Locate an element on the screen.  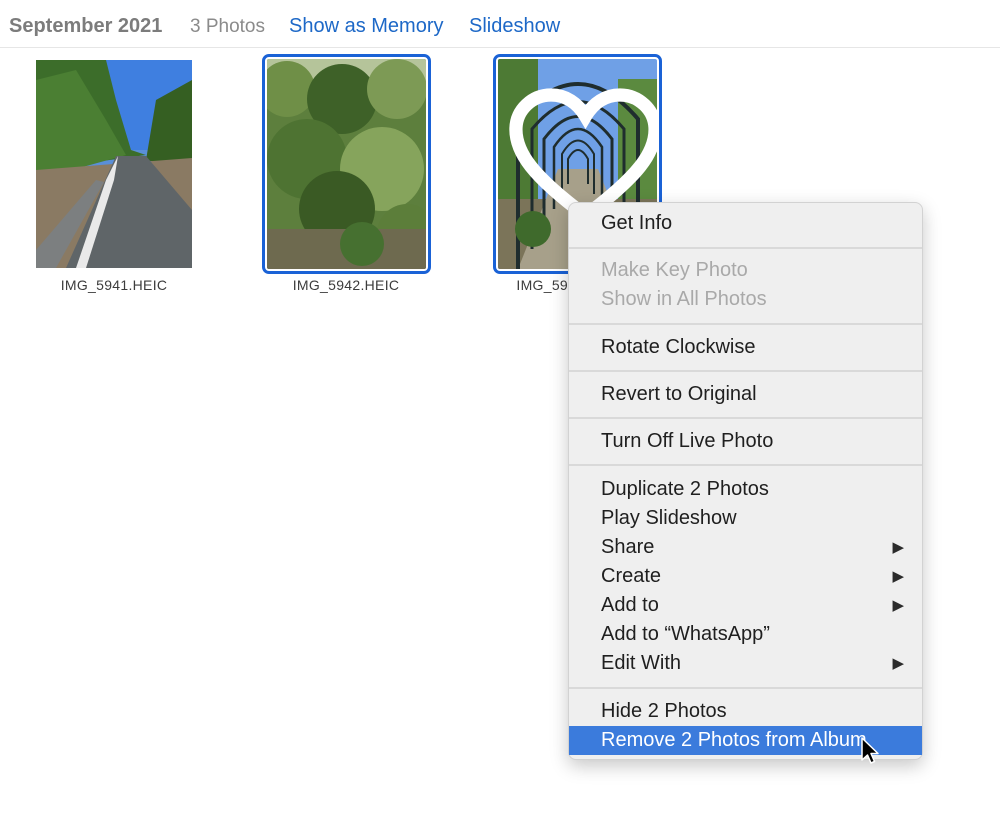
menu-item-play-slideshow: Play Slideshow is located at coordinates (745, 518).